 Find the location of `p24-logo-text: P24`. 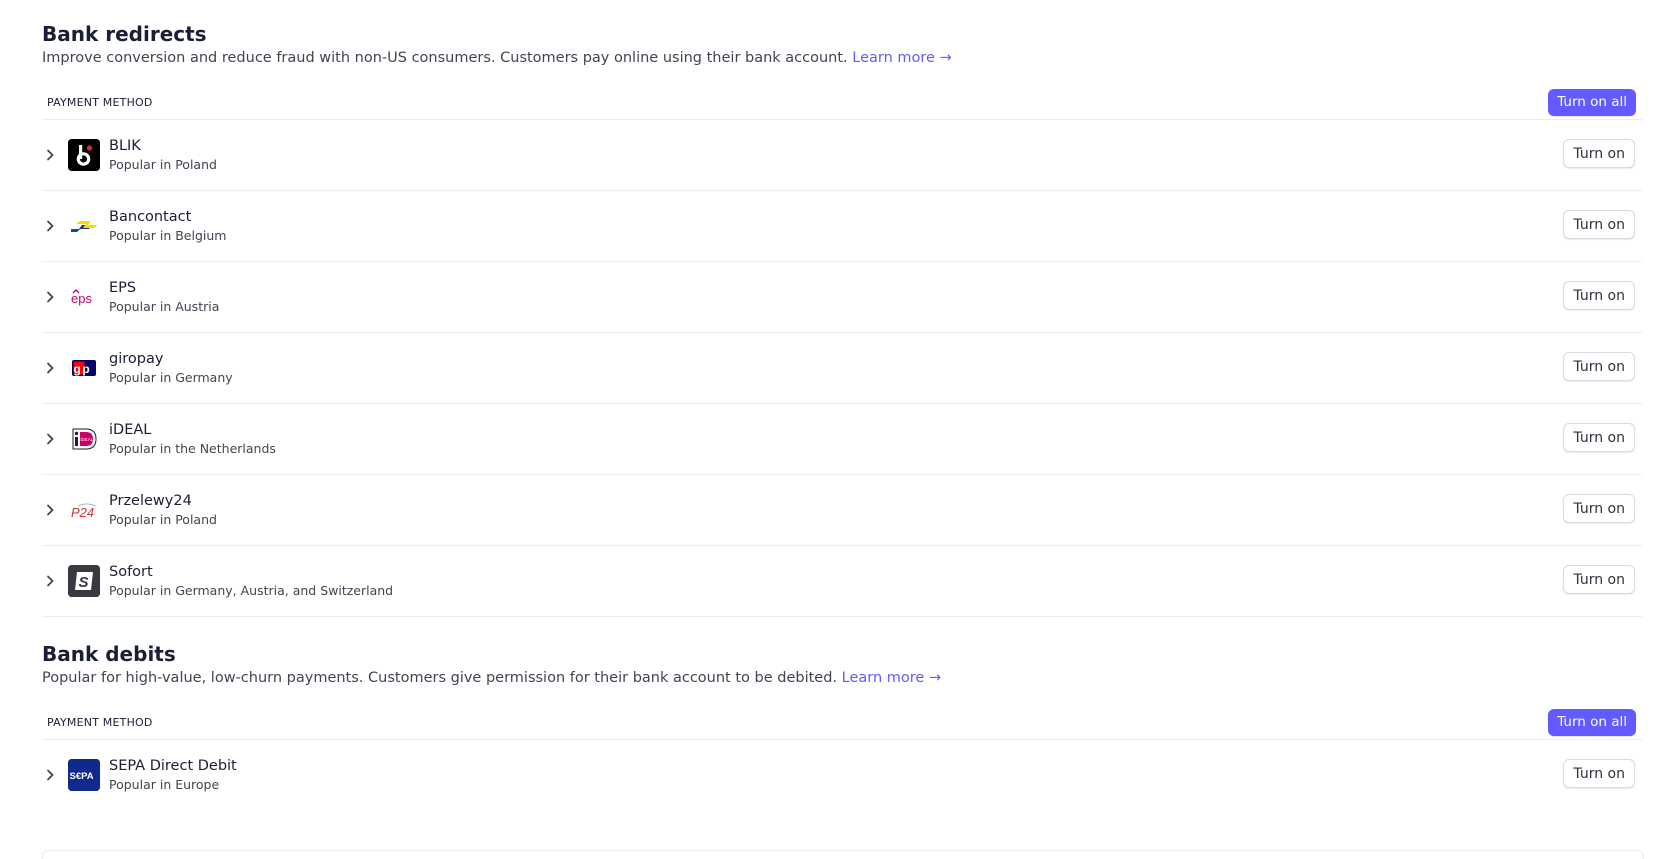

p24-logo-text: P24 is located at coordinates (82, 512).